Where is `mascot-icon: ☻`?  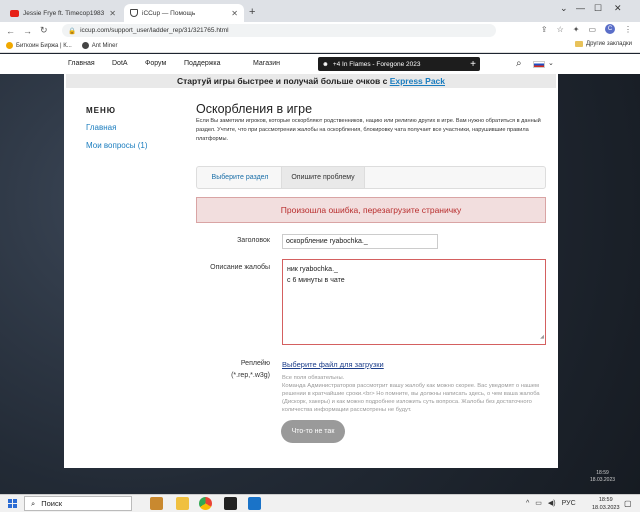 mascot-icon: ☻ is located at coordinates (325, 64).